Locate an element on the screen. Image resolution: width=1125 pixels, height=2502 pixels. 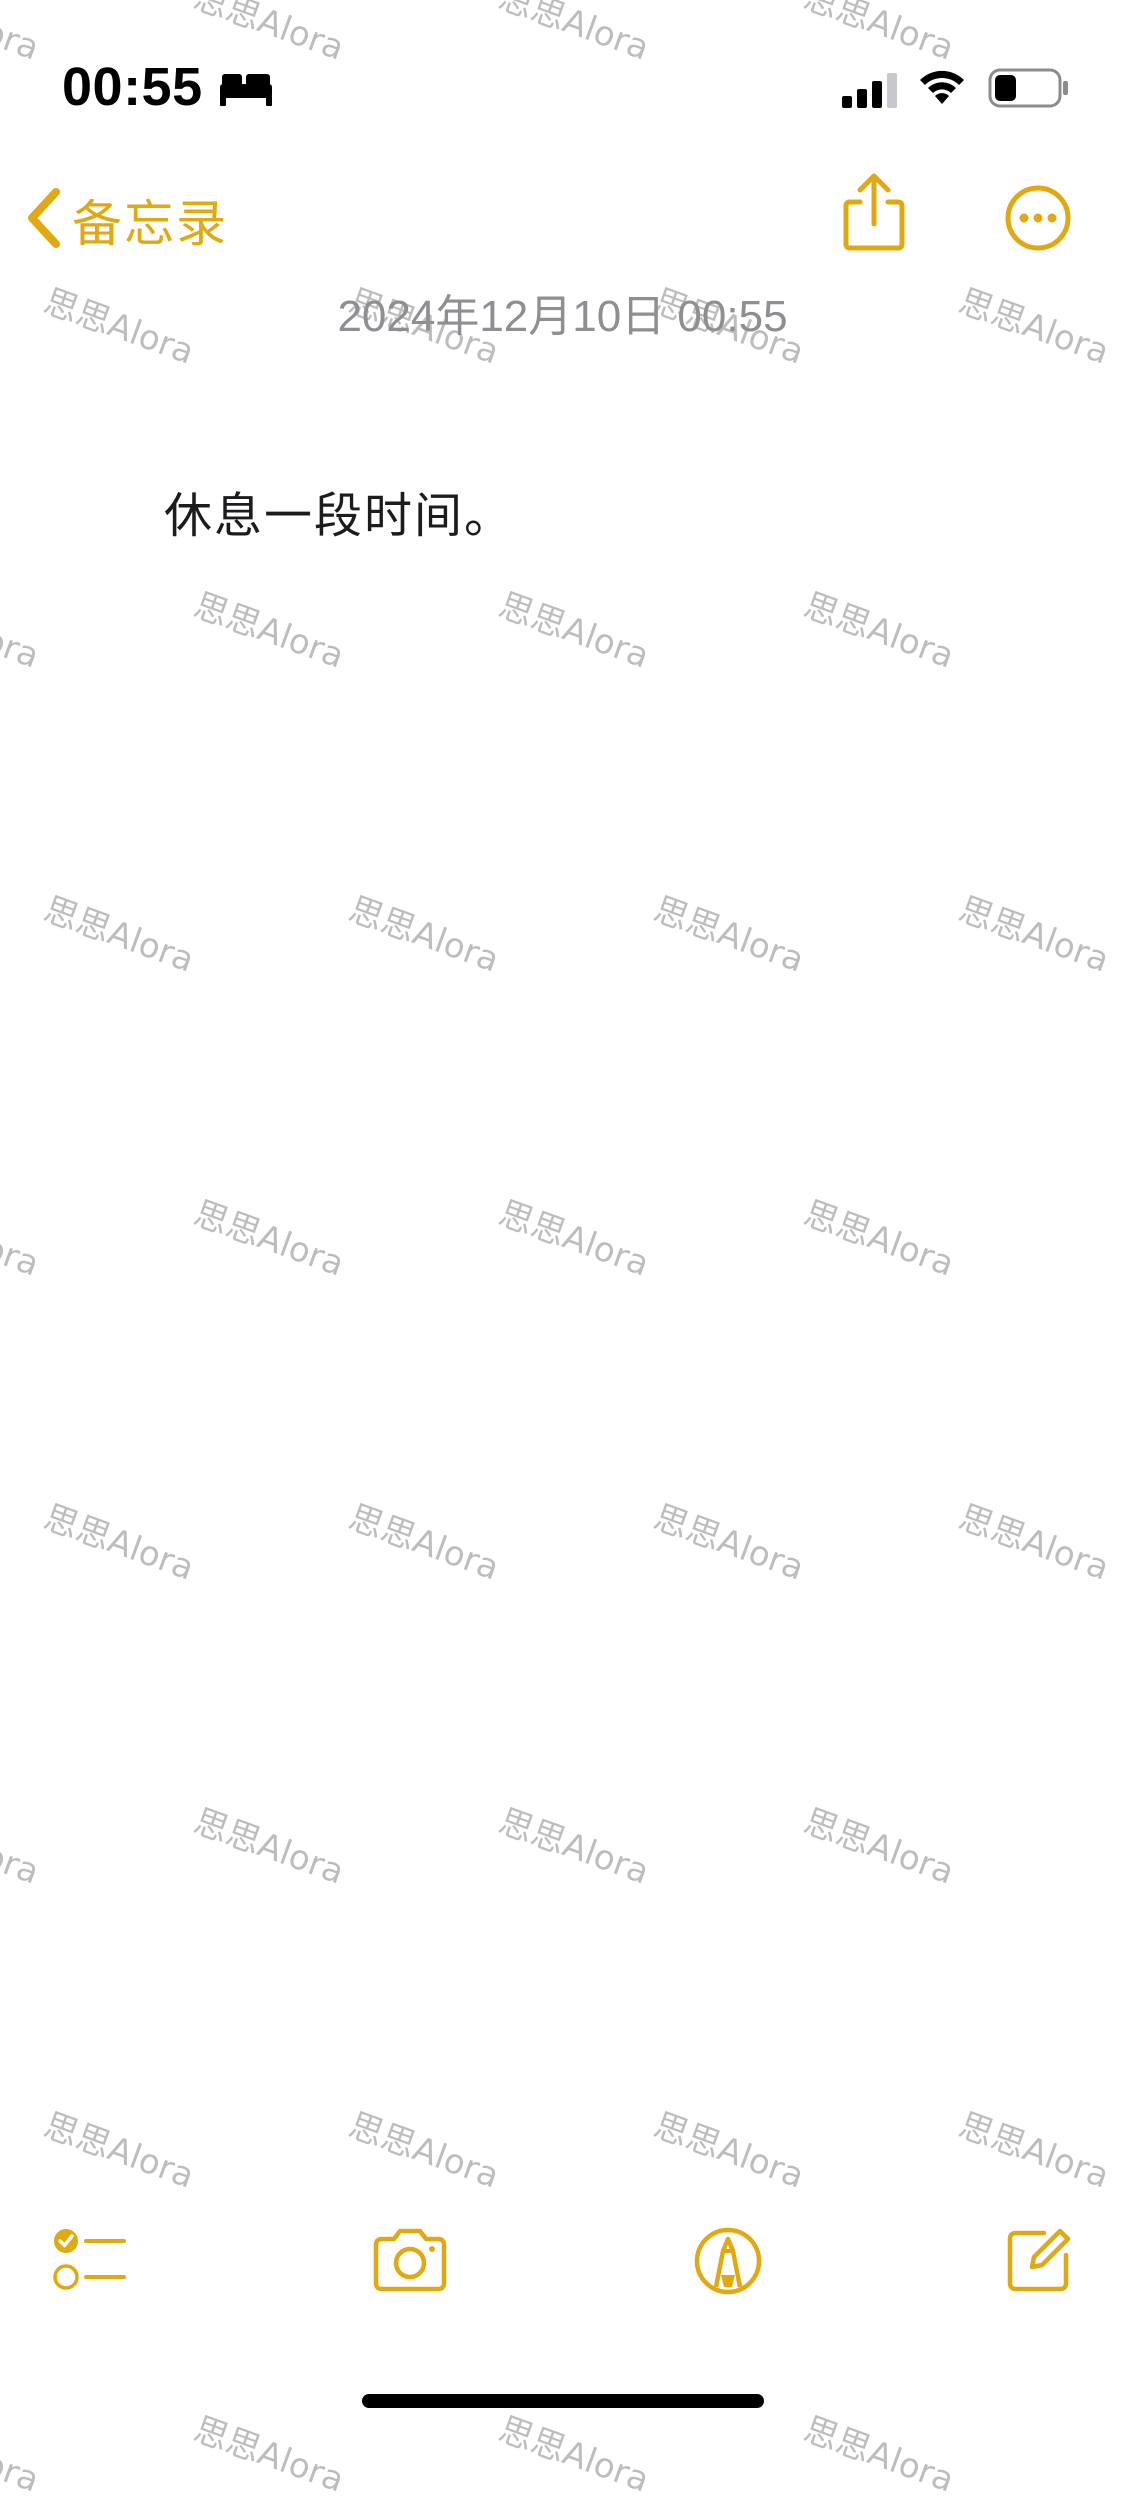
chevron-left-icon is located at coordinates (44, 220).